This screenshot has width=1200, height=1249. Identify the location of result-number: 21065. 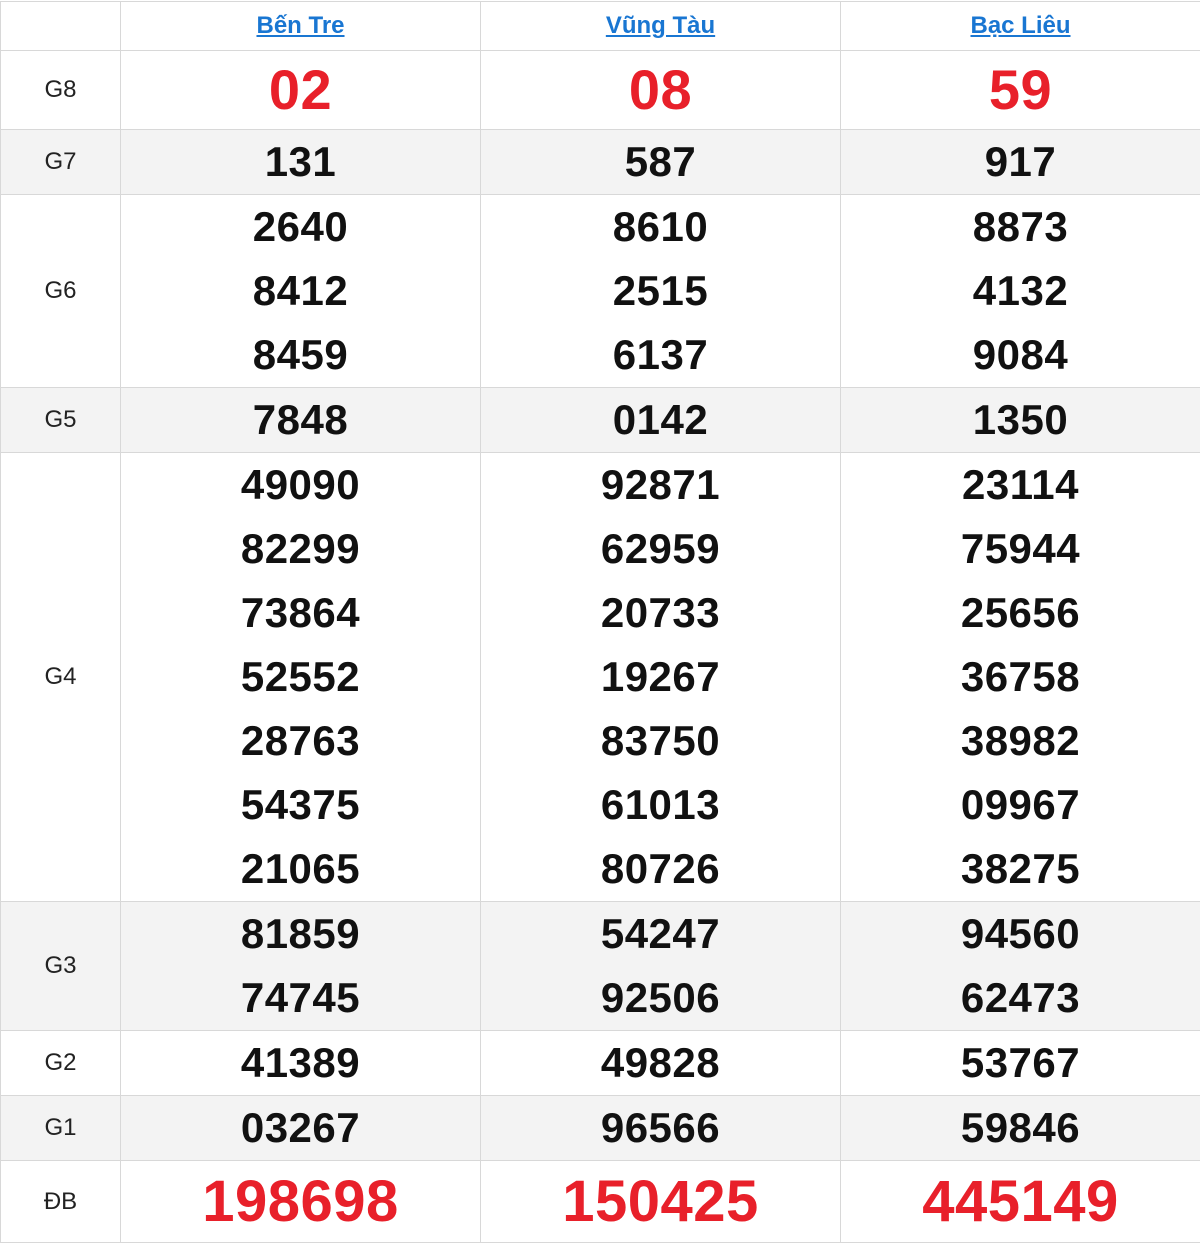
(300, 869).